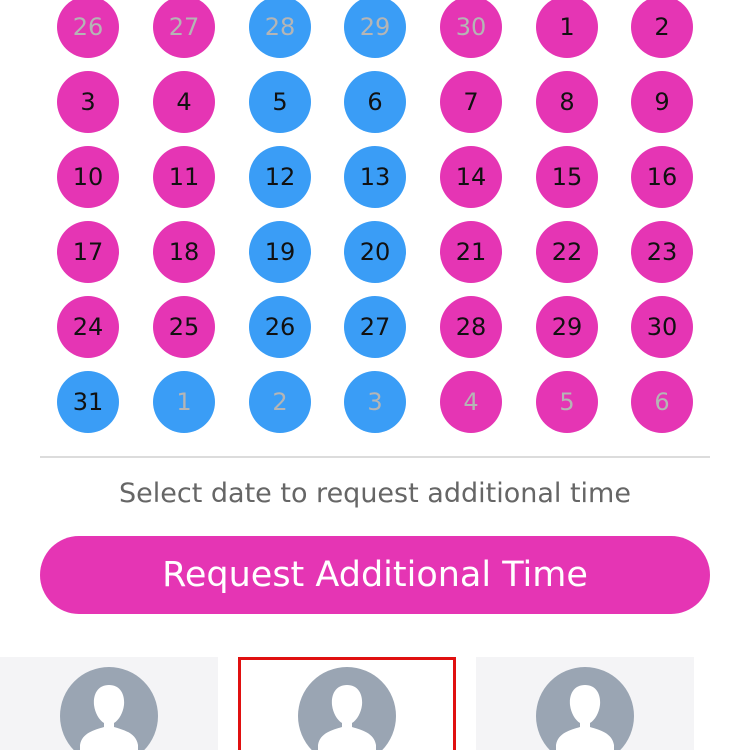 The width and height of the screenshot is (750, 750). I want to click on calendar-day: 15, so click(567, 177).